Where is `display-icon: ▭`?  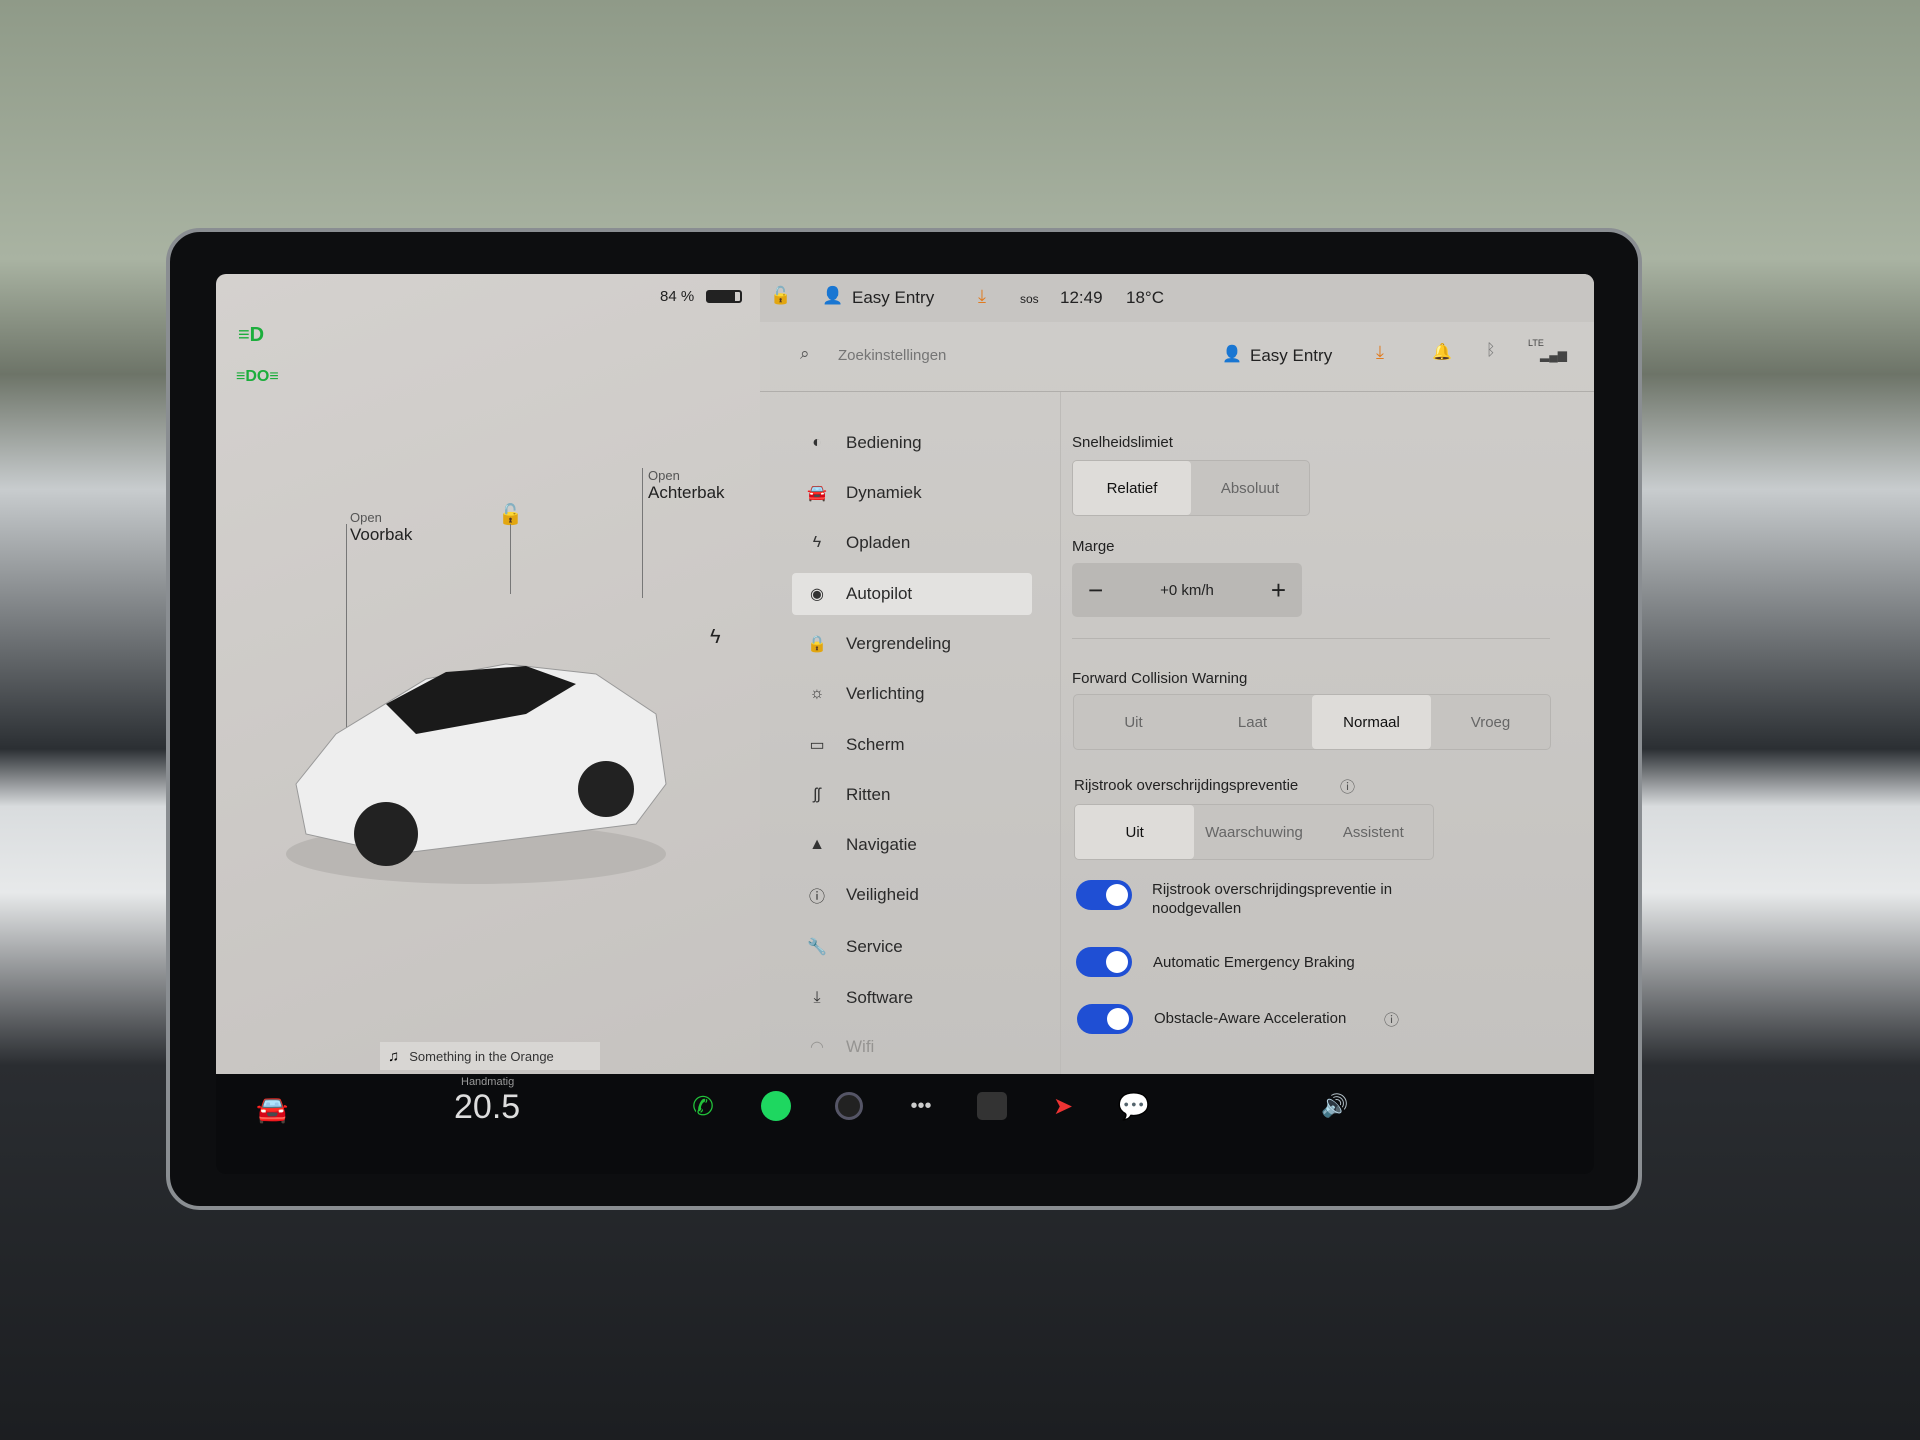 display-icon: ▭ is located at coordinates (817, 745).